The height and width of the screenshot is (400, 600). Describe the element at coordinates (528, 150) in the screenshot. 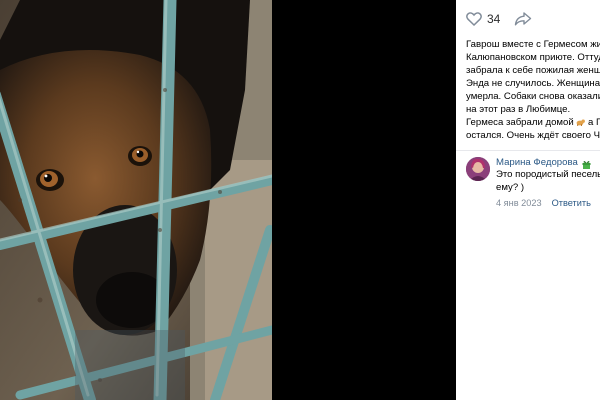

I see `divider` at that location.